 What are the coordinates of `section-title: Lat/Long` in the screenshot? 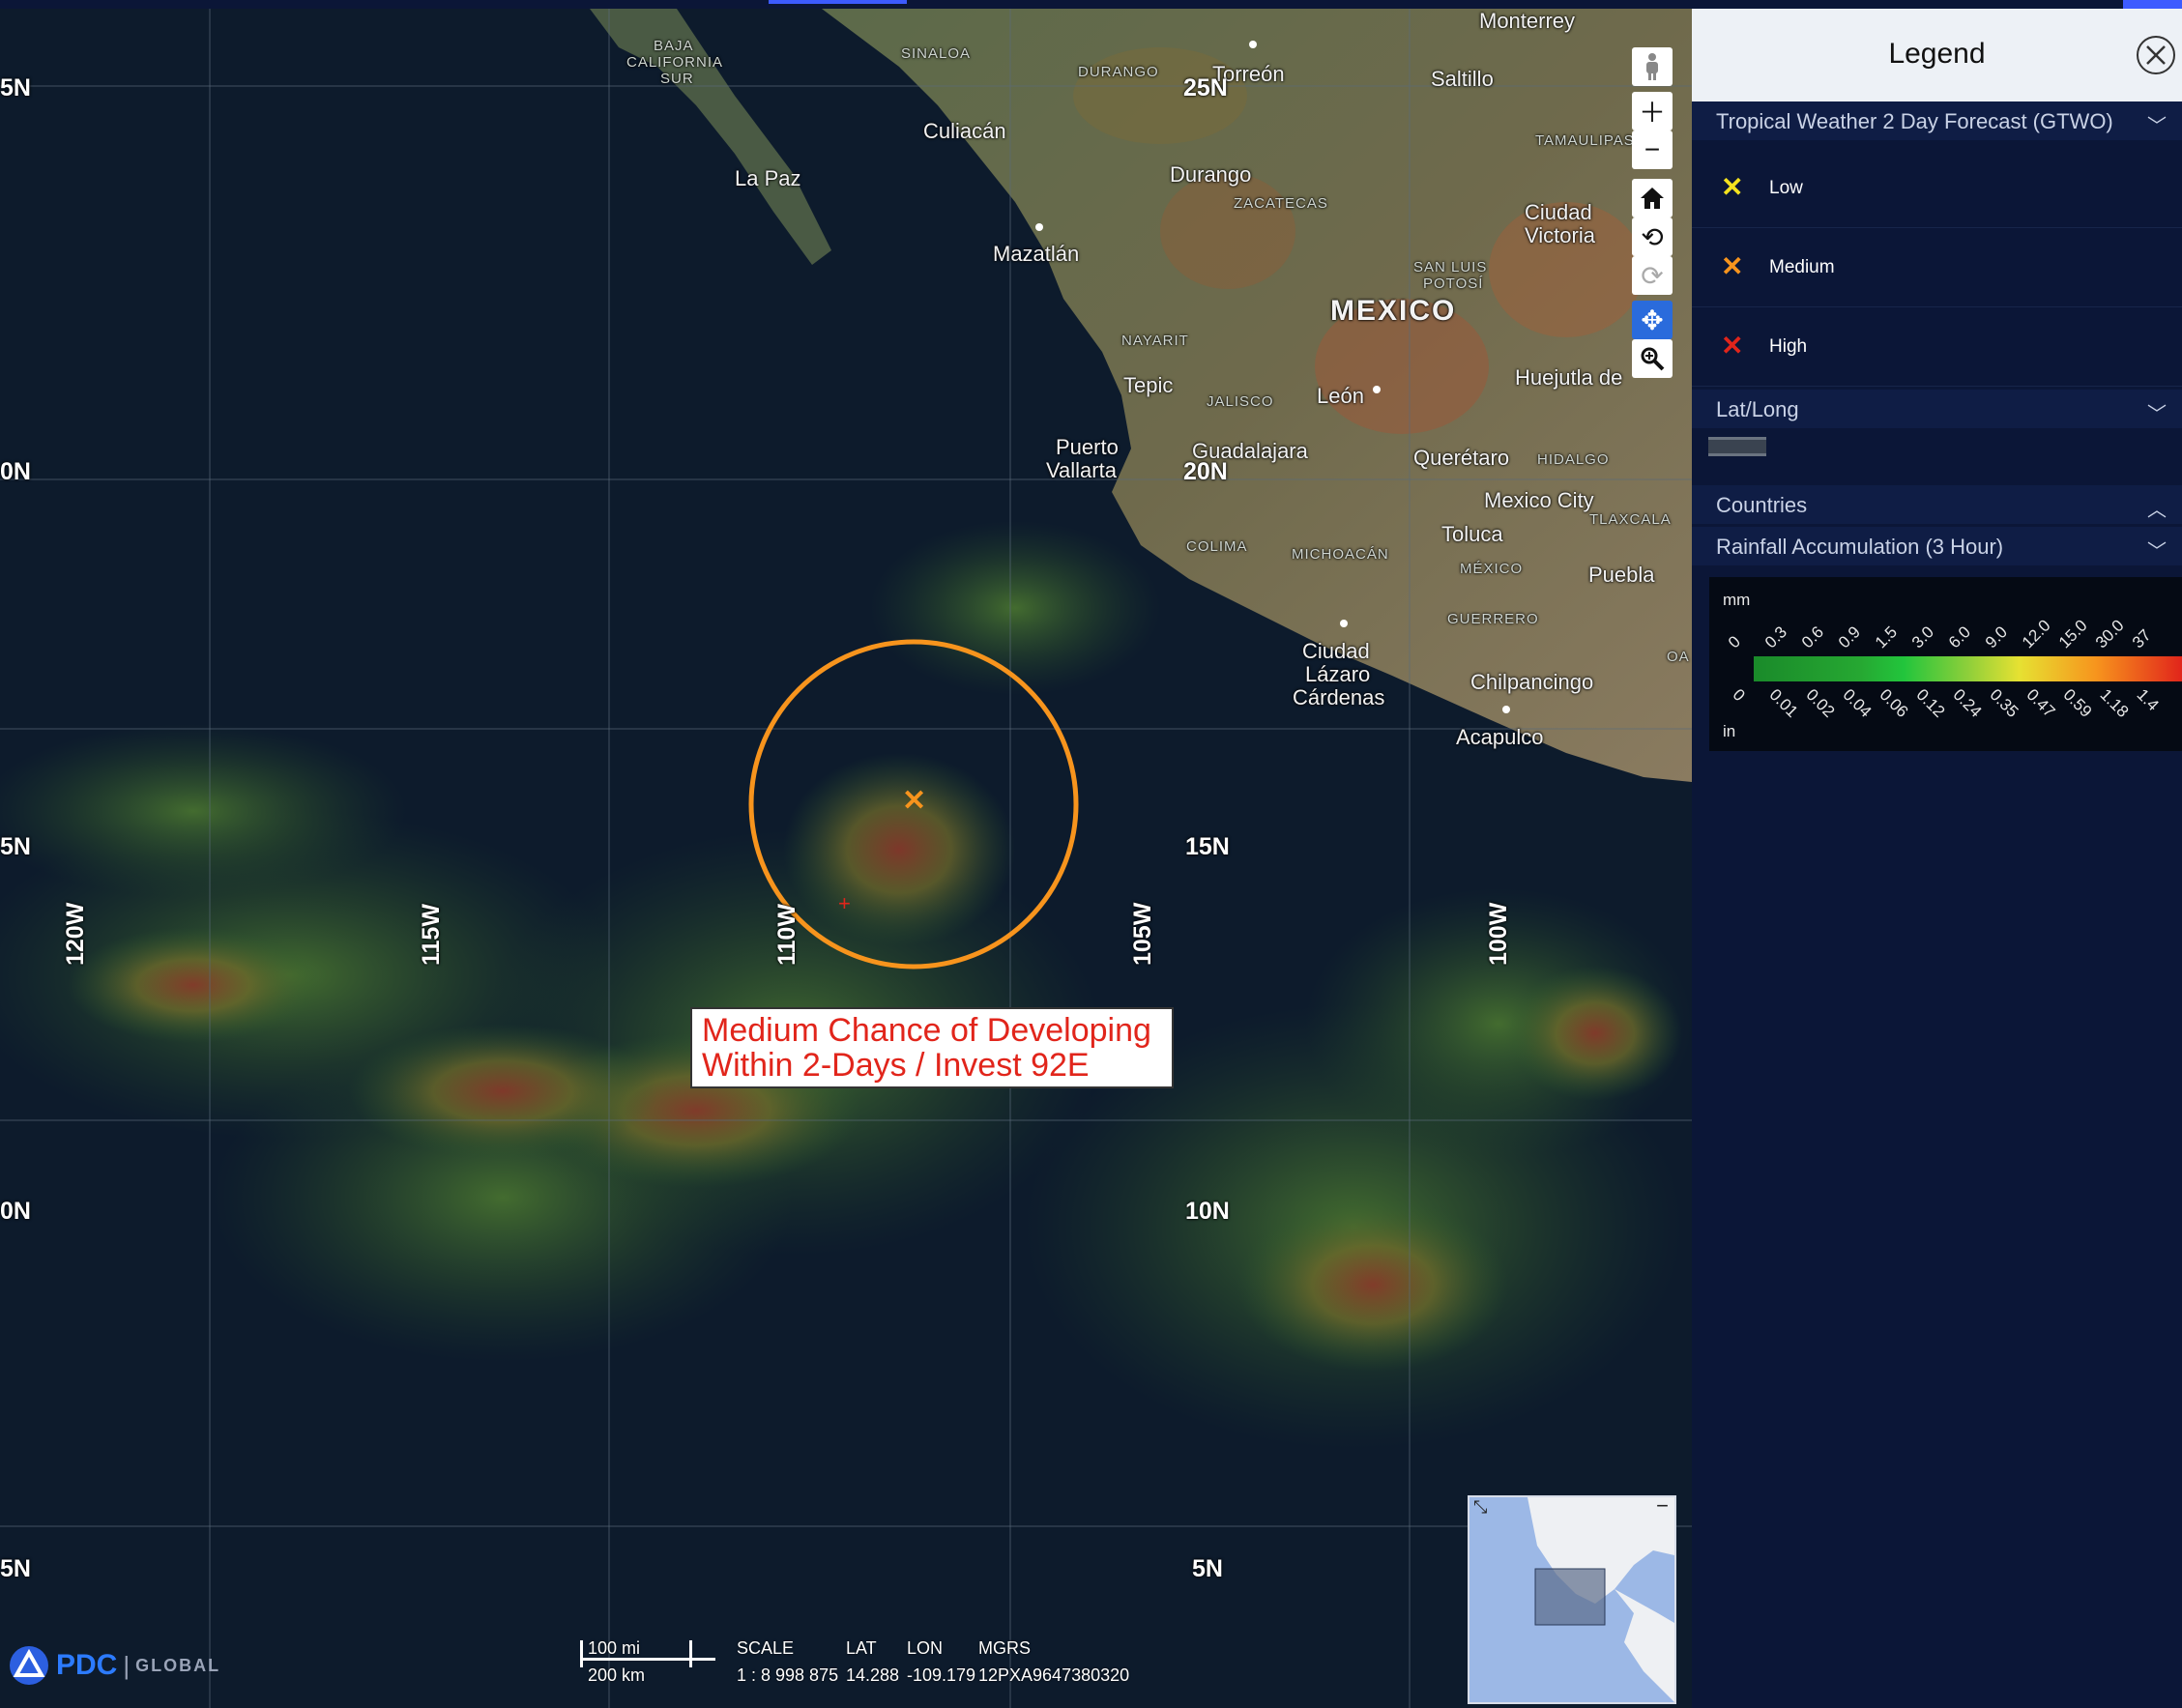 It's located at (1757, 409).